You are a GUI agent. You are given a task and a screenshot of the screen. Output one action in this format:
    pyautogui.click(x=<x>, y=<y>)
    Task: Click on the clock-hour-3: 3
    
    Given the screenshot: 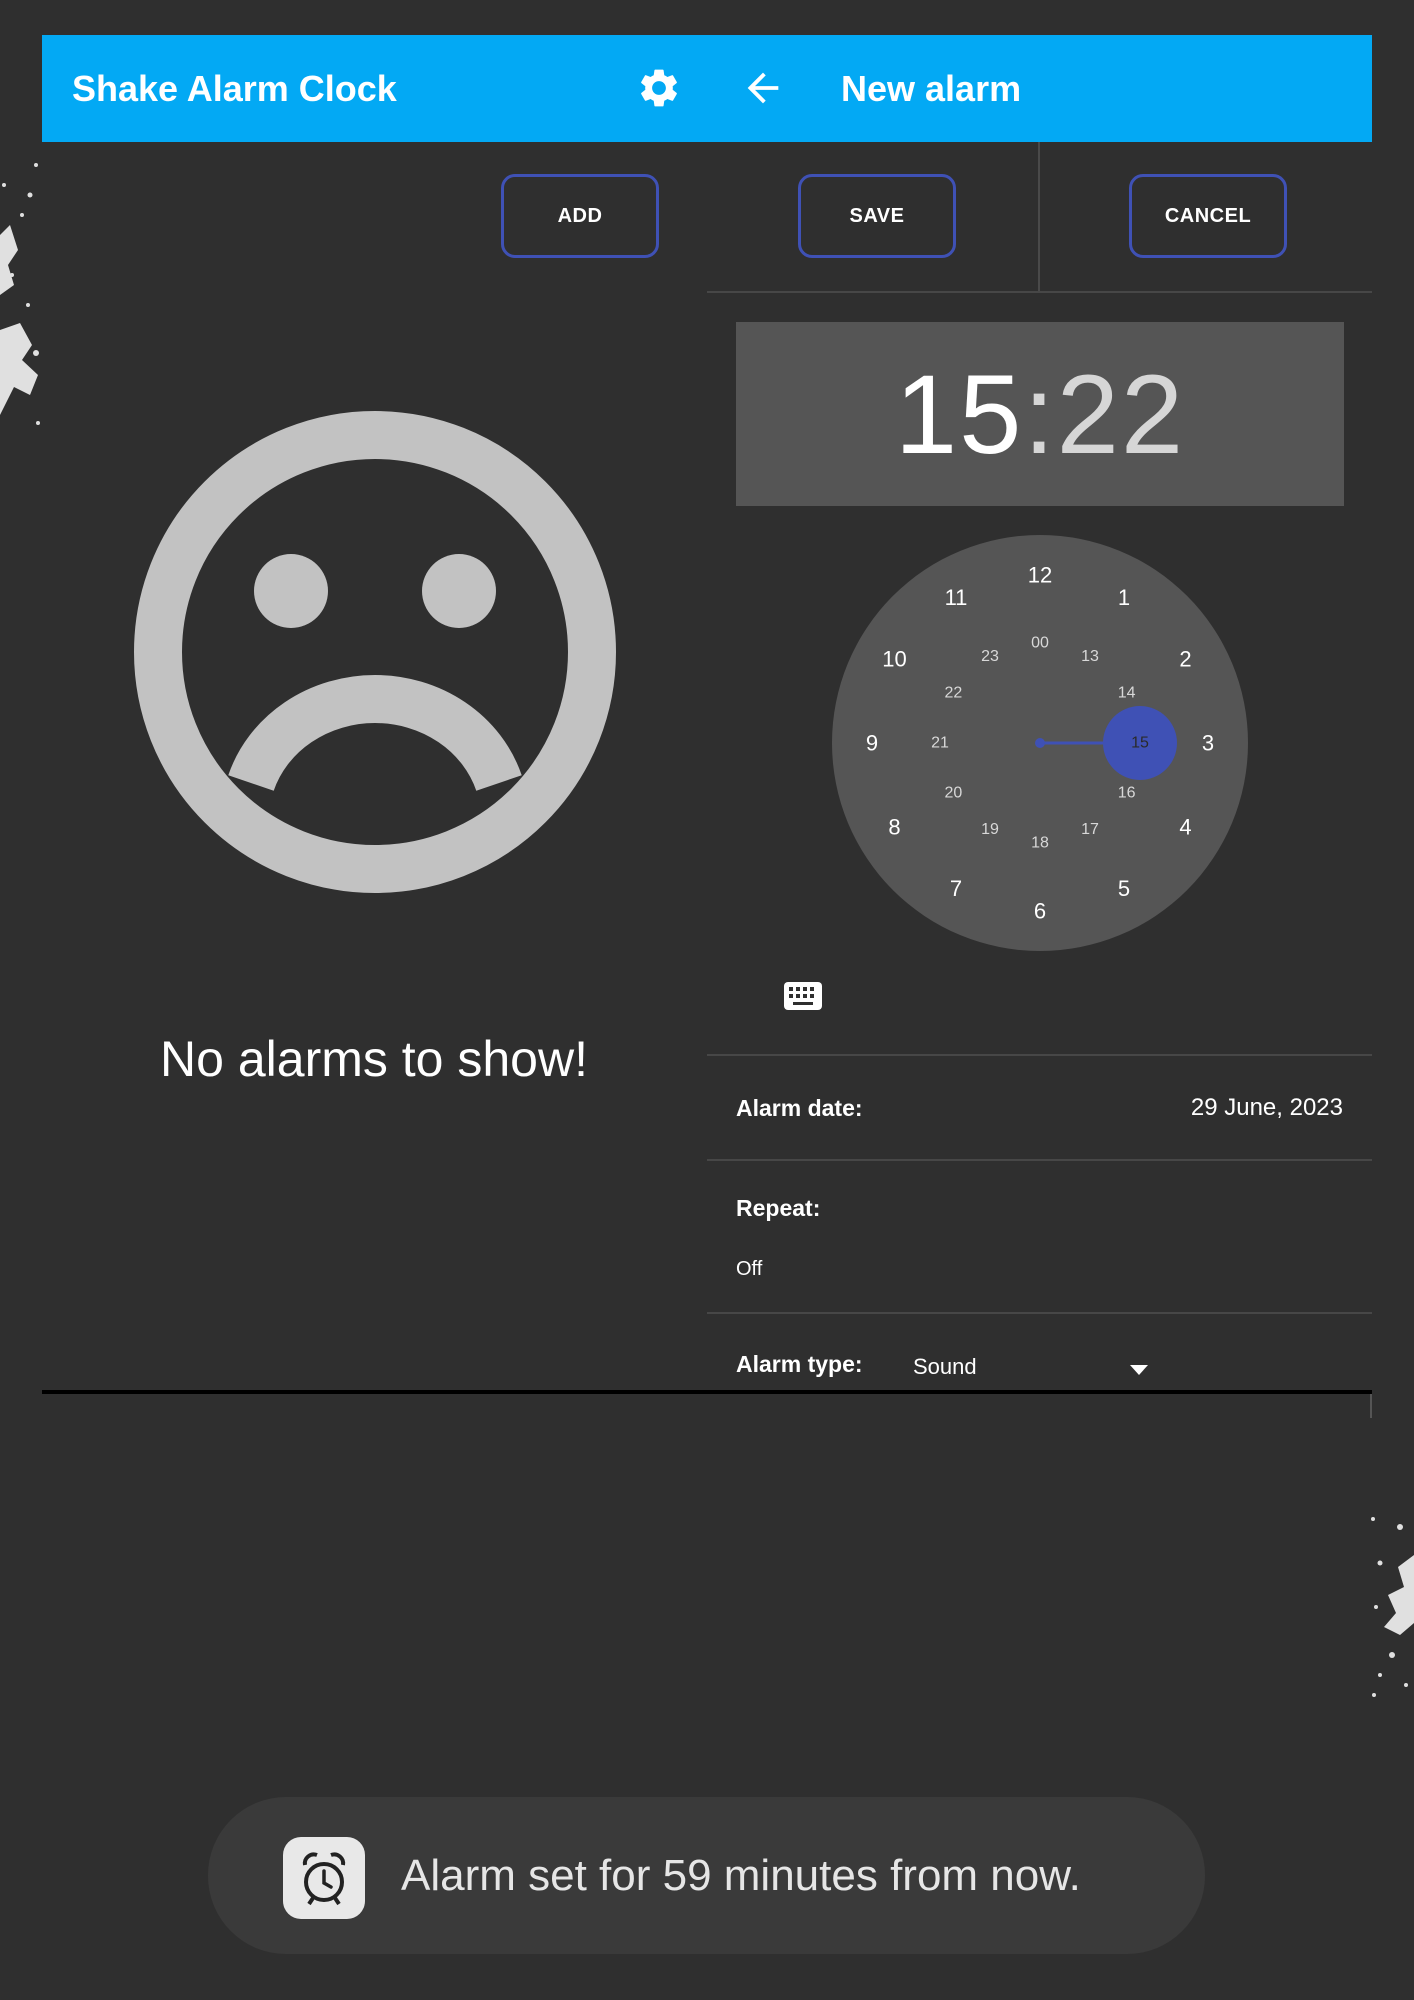 What is the action you would take?
    pyautogui.click(x=1208, y=743)
    